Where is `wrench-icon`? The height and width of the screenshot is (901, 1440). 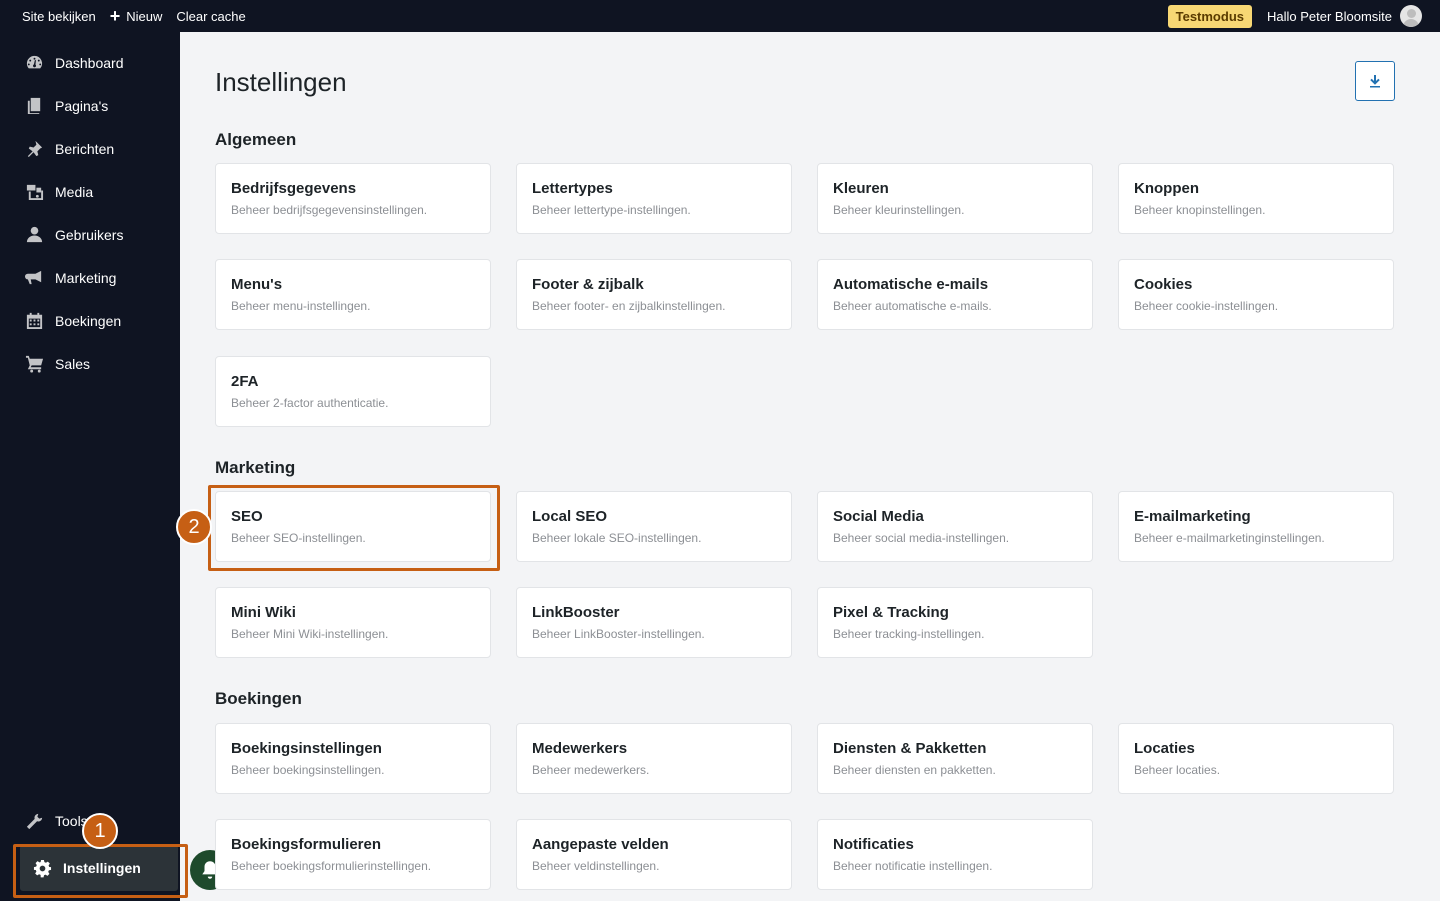
wrench-icon is located at coordinates (34, 821).